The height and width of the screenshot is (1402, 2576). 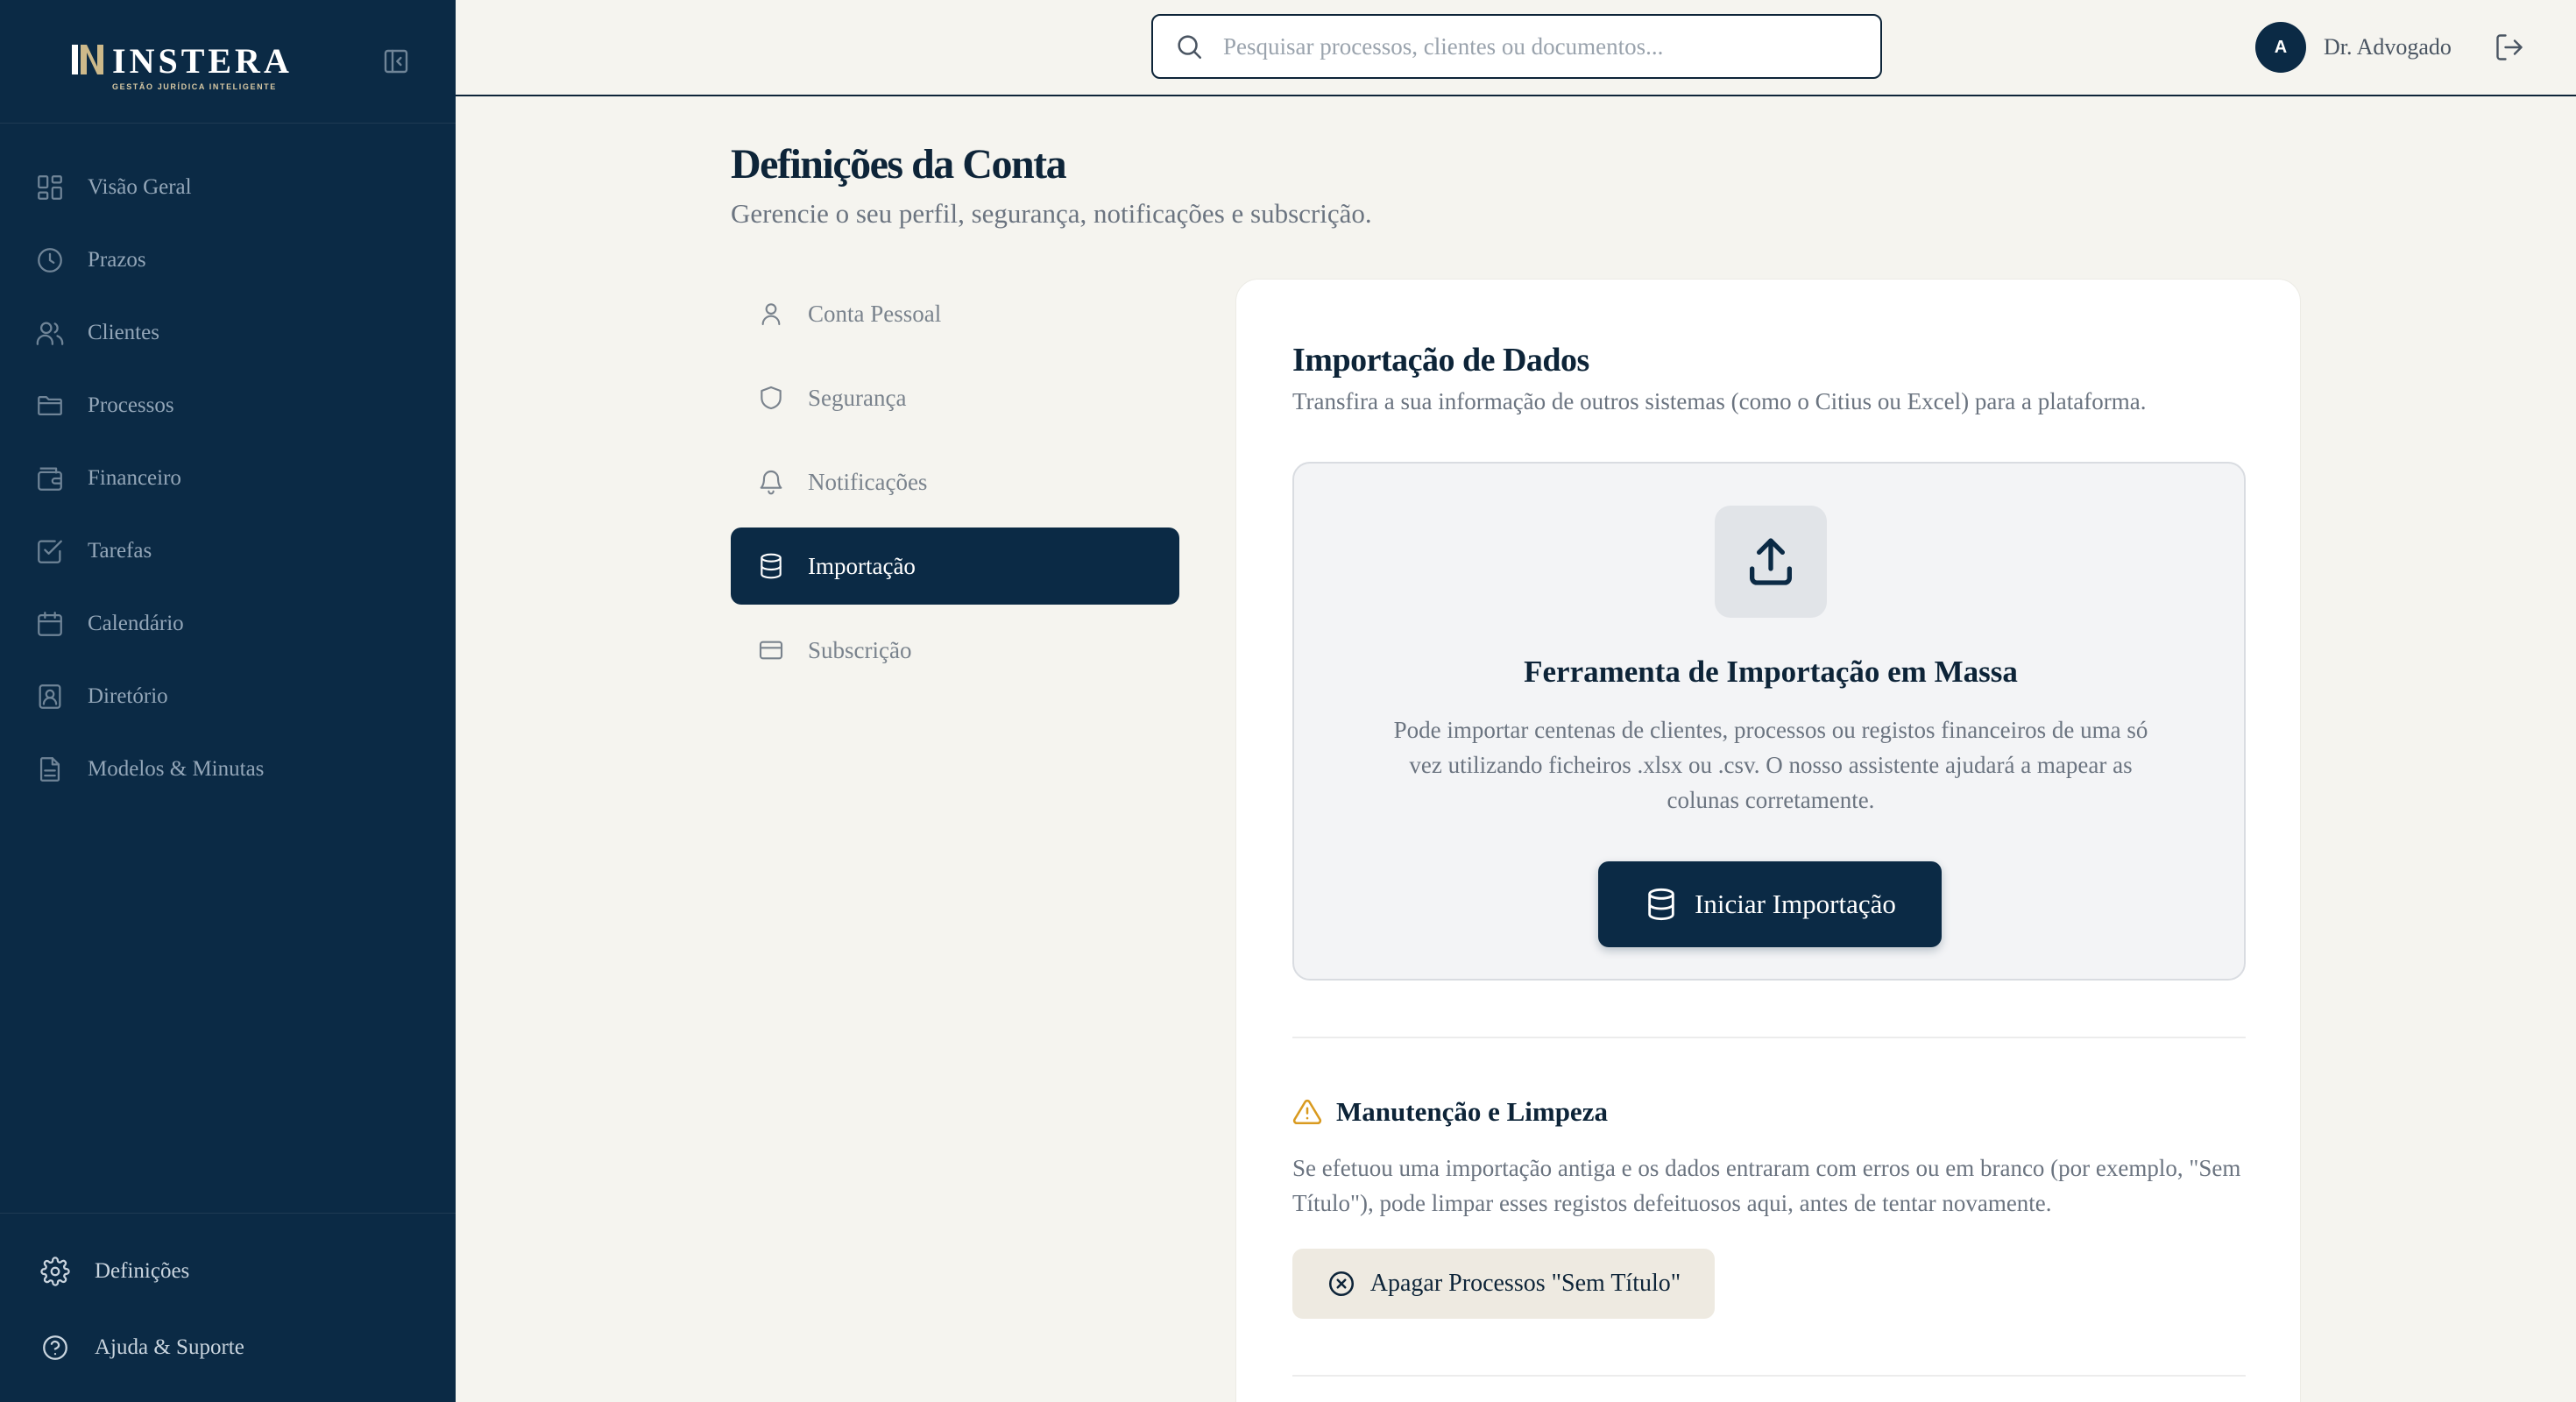 What do you see at coordinates (228, 550) in the screenshot?
I see `sidebar-item-tarefas: Tarefas` at bounding box center [228, 550].